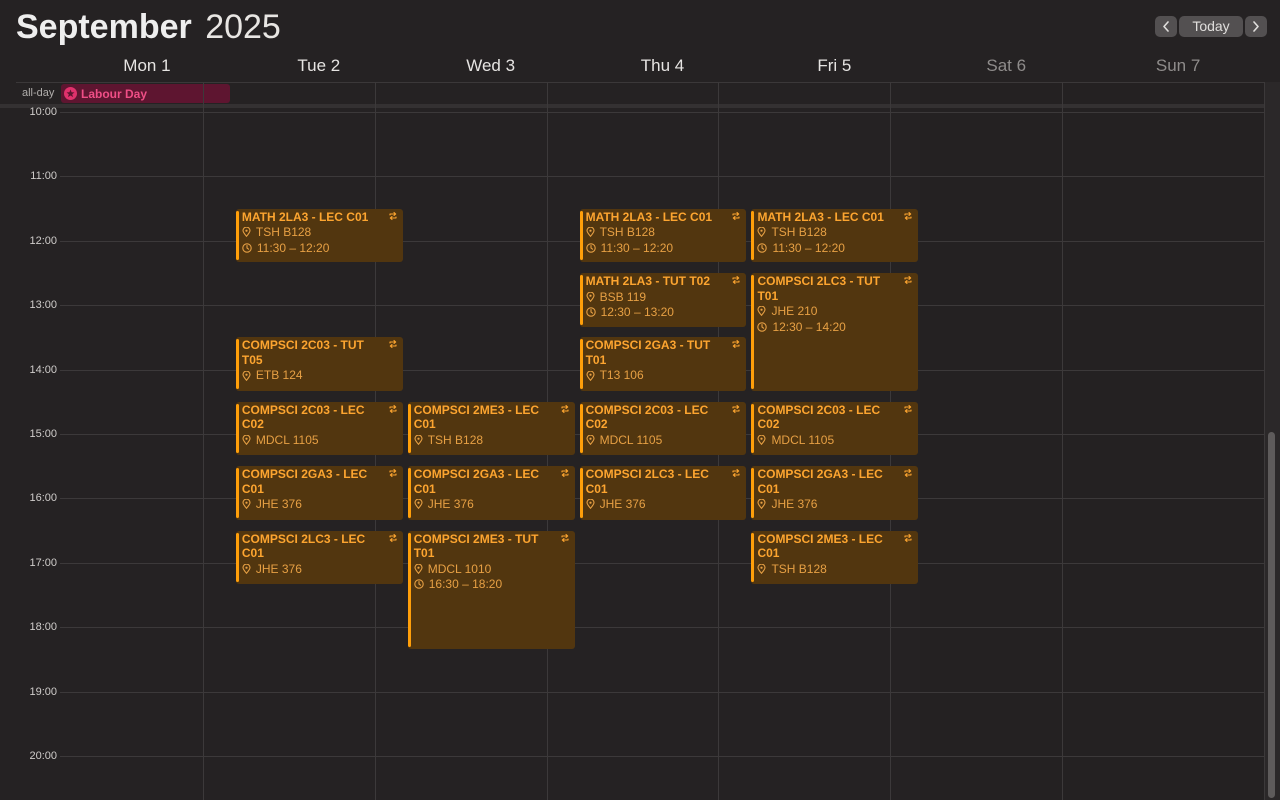 This screenshot has height=800, width=1280. I want to click on all-day-event-labour-day: Labour Day, so click(145, 93).